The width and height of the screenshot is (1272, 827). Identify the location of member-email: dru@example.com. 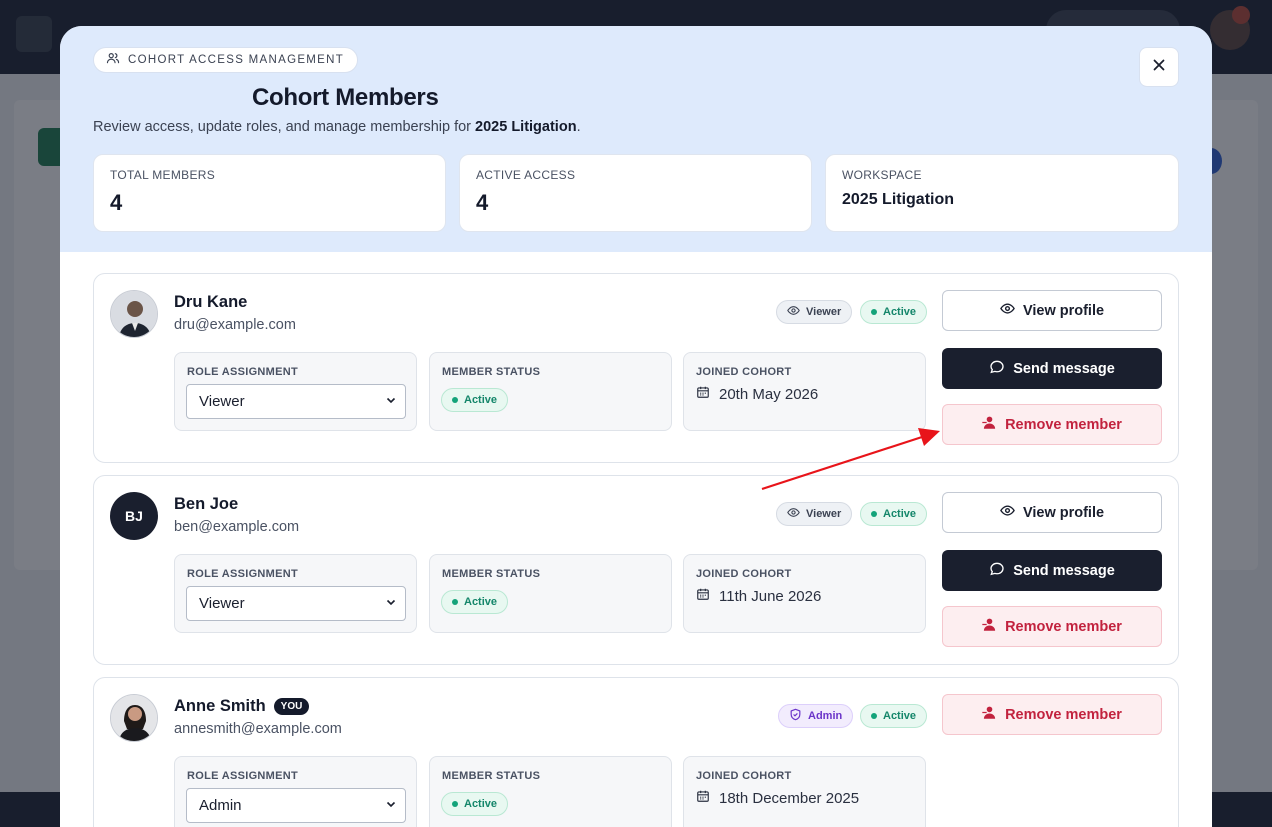
(235, 325).